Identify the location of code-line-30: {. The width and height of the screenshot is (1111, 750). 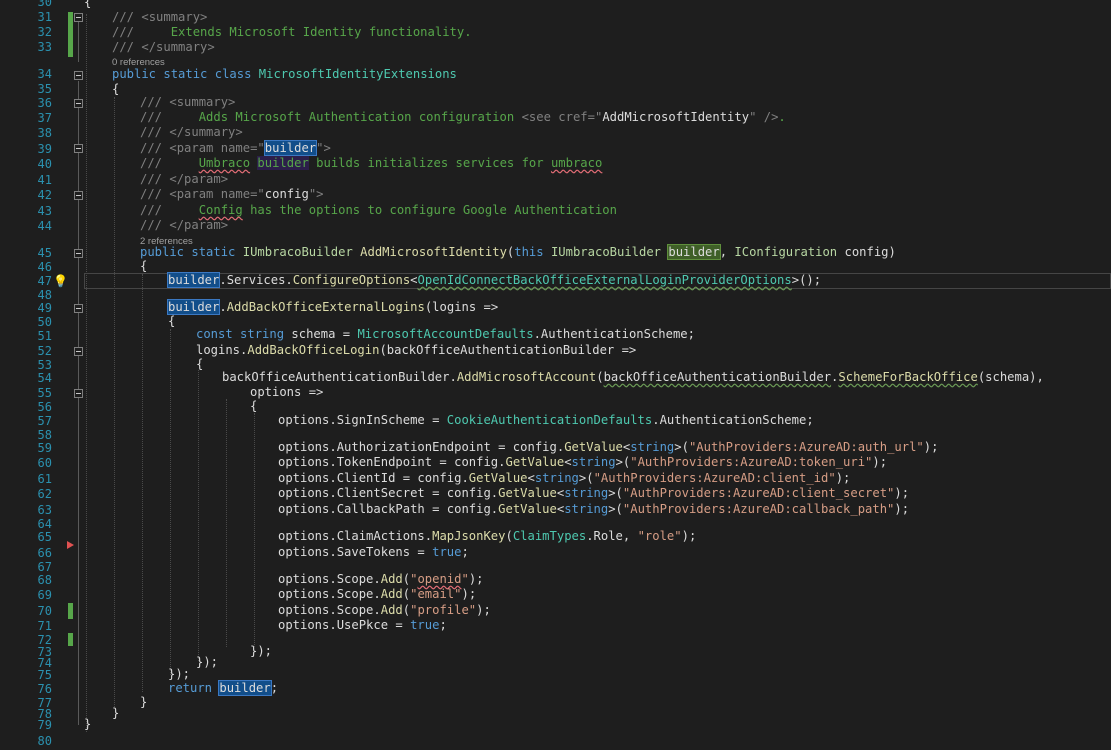
(87, 5).